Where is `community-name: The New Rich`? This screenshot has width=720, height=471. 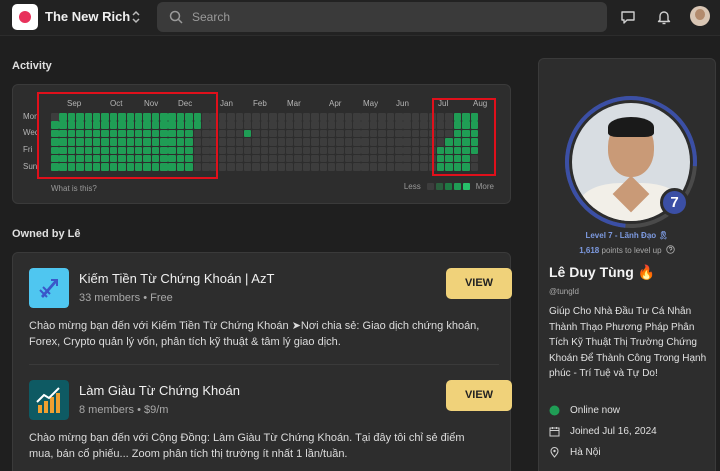 community-name: The New Rich is located at coordinates (87, 16).